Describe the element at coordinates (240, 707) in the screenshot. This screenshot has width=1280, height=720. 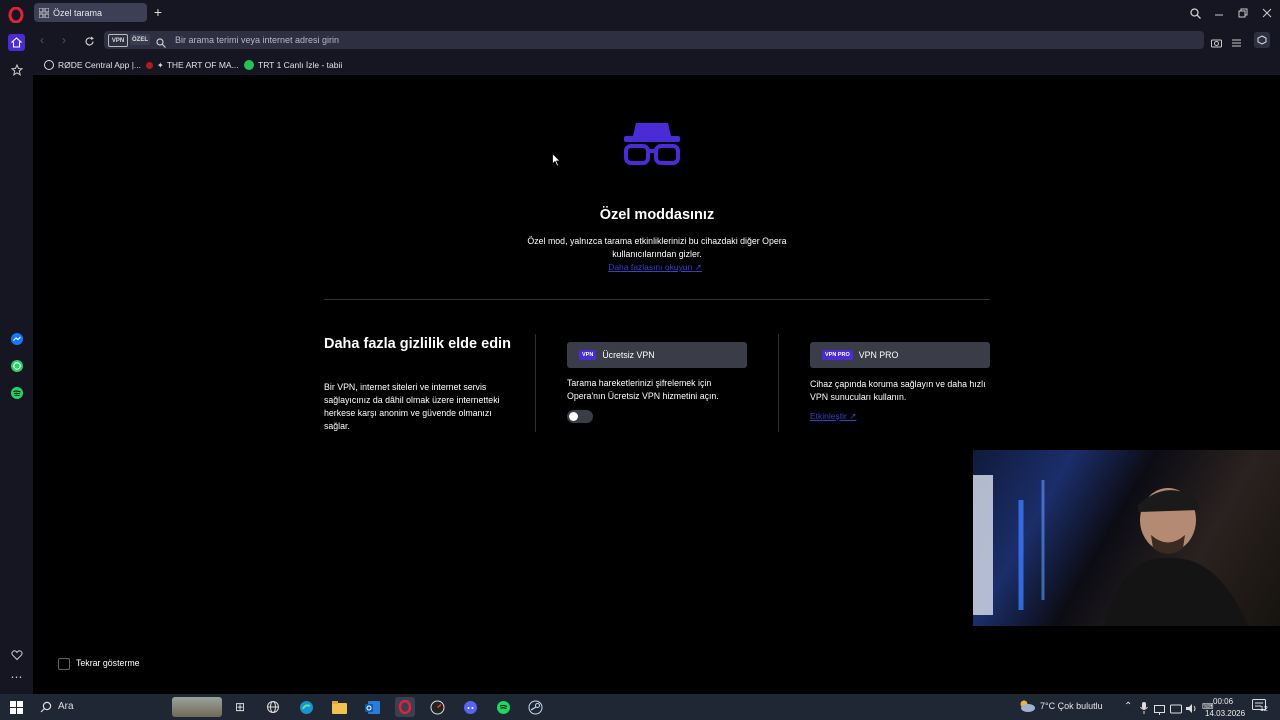
I see `task-view-icon: ⊞` at that location.